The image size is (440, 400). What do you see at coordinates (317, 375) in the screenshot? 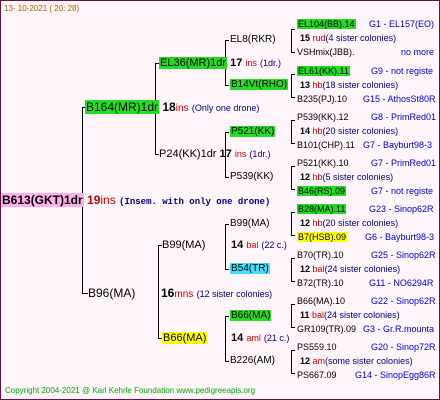
I see `g4-7-bot: PS667.09` at bounding box center [317, 375].